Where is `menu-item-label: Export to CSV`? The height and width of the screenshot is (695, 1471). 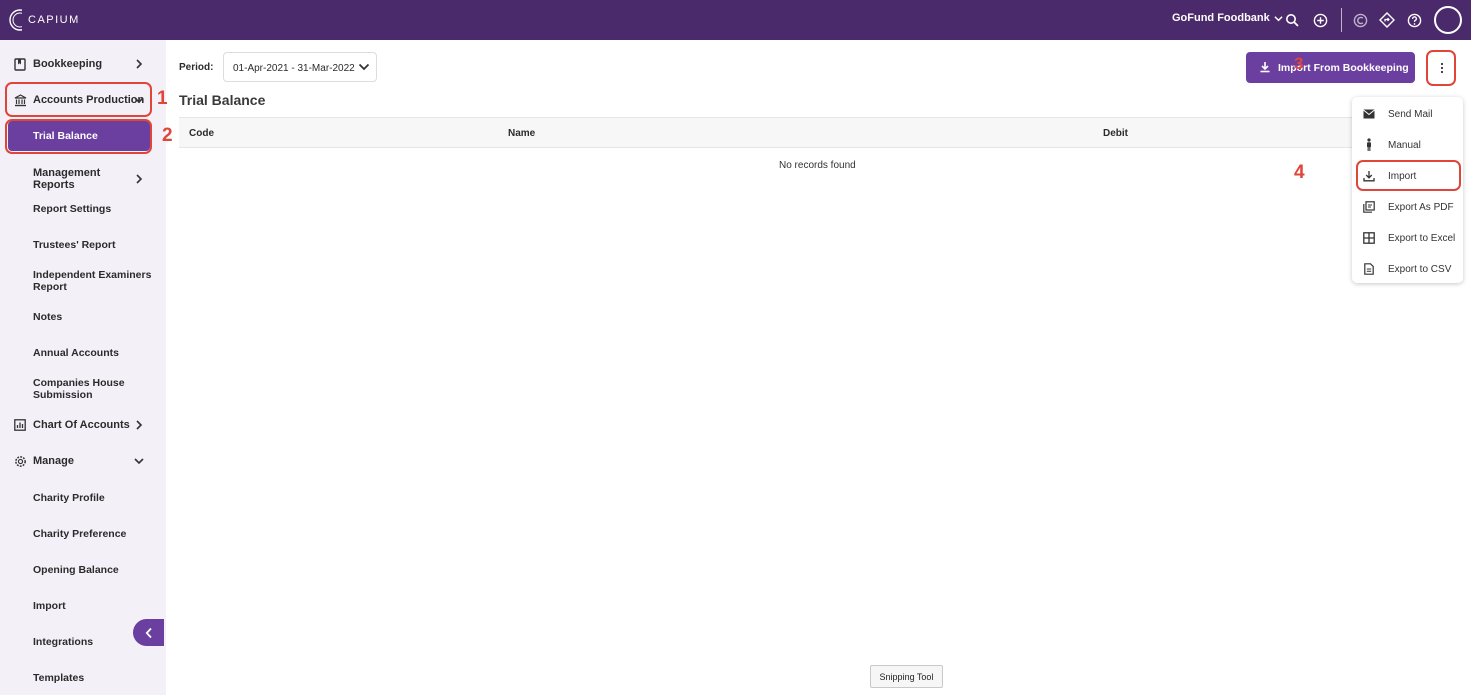 menu-item-label: Export to CSV is located at coordinates (1420, 269).